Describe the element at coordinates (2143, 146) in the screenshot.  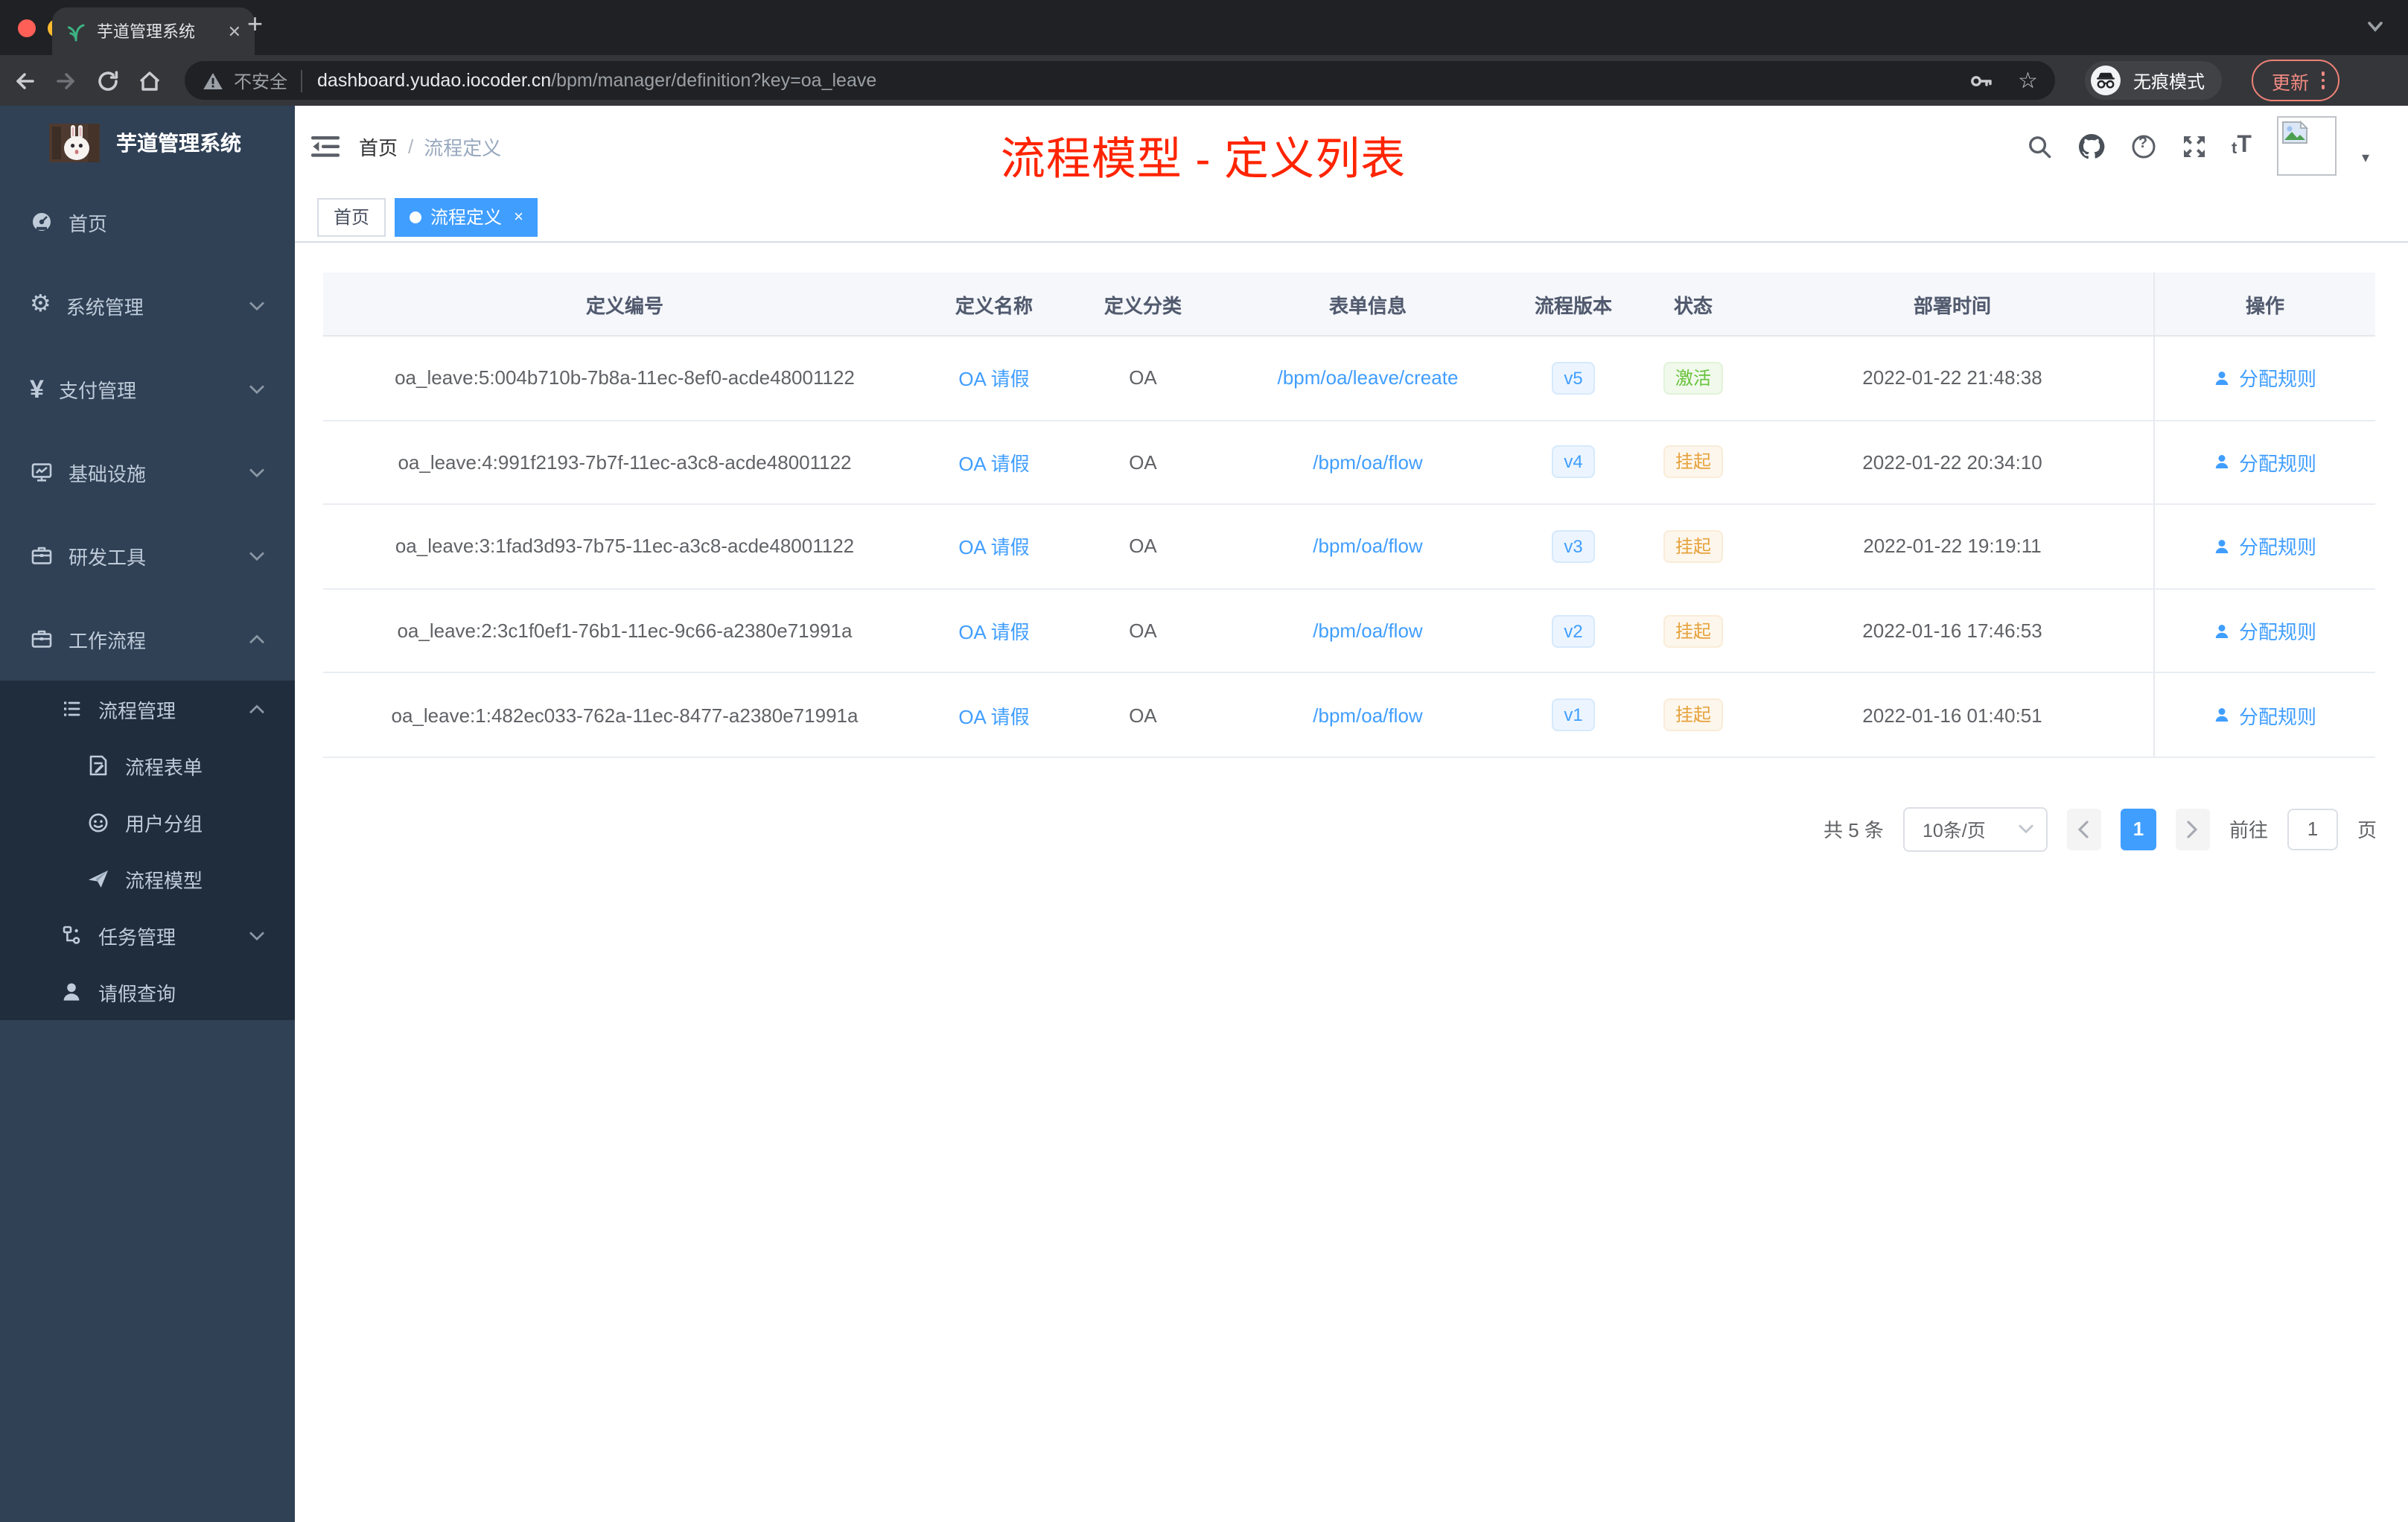
I see `help-icon: ?` at that location.